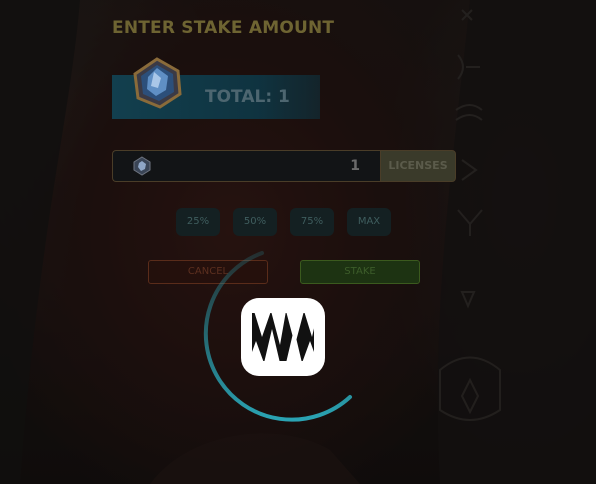 This screenshot has width=596, height=484. What do you see at coordinates (330, 166) in the screenshot?
I see `stake-amount-value: 1` at bounding box center [330, 166].